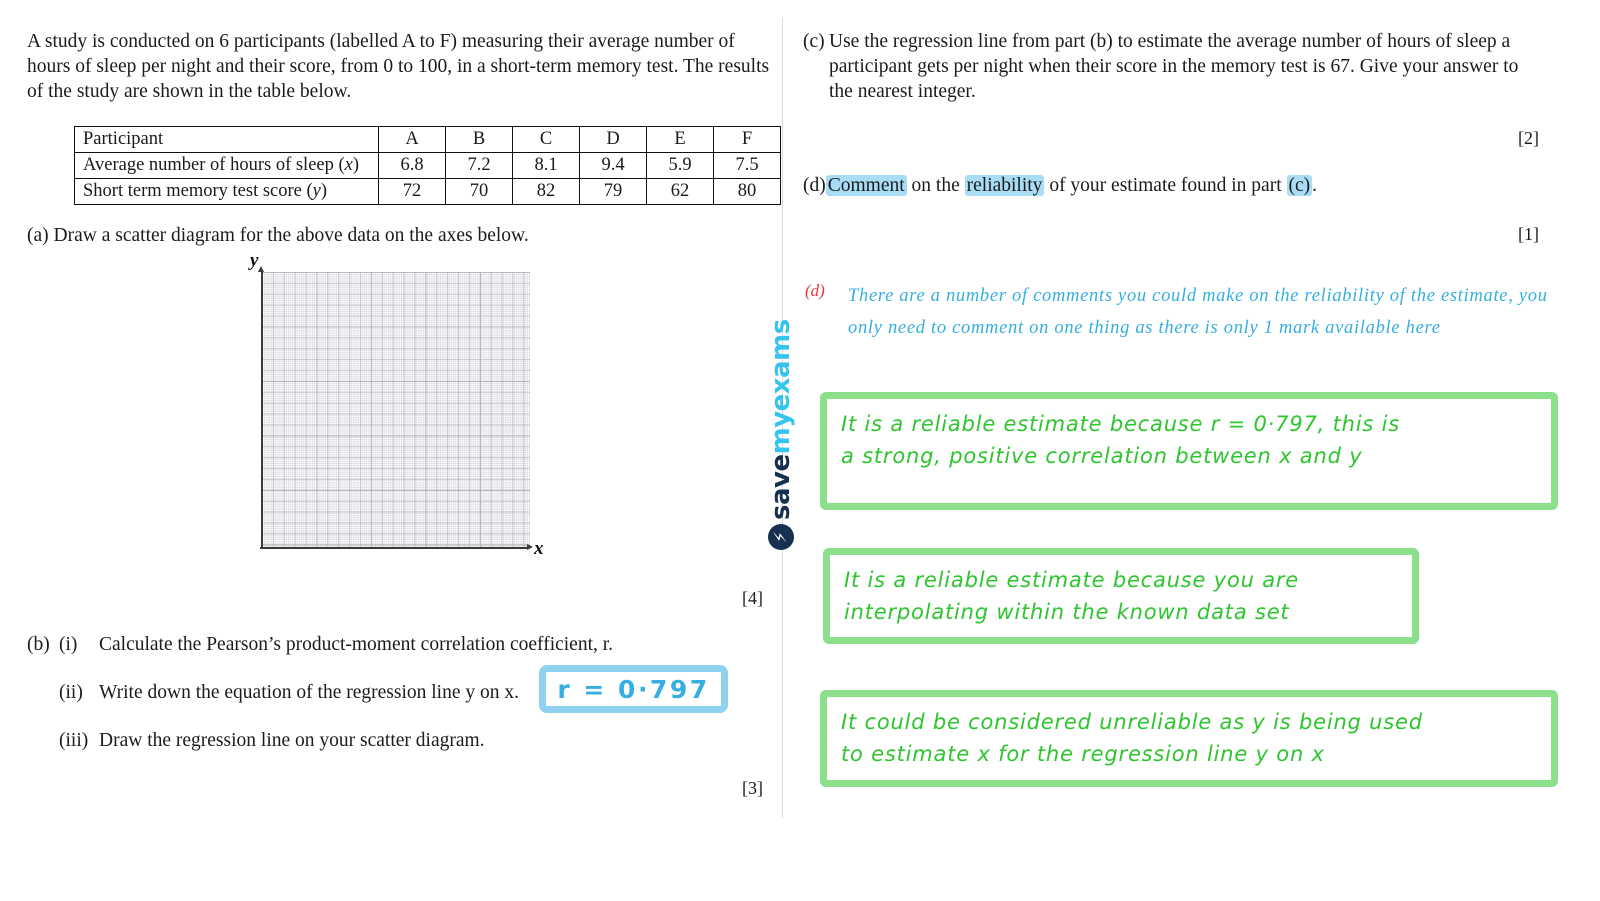 Image resolution: width=1600 pixels, height=901 pixels. I want to click on part-d-mid-1: on the, so click(935, 185).